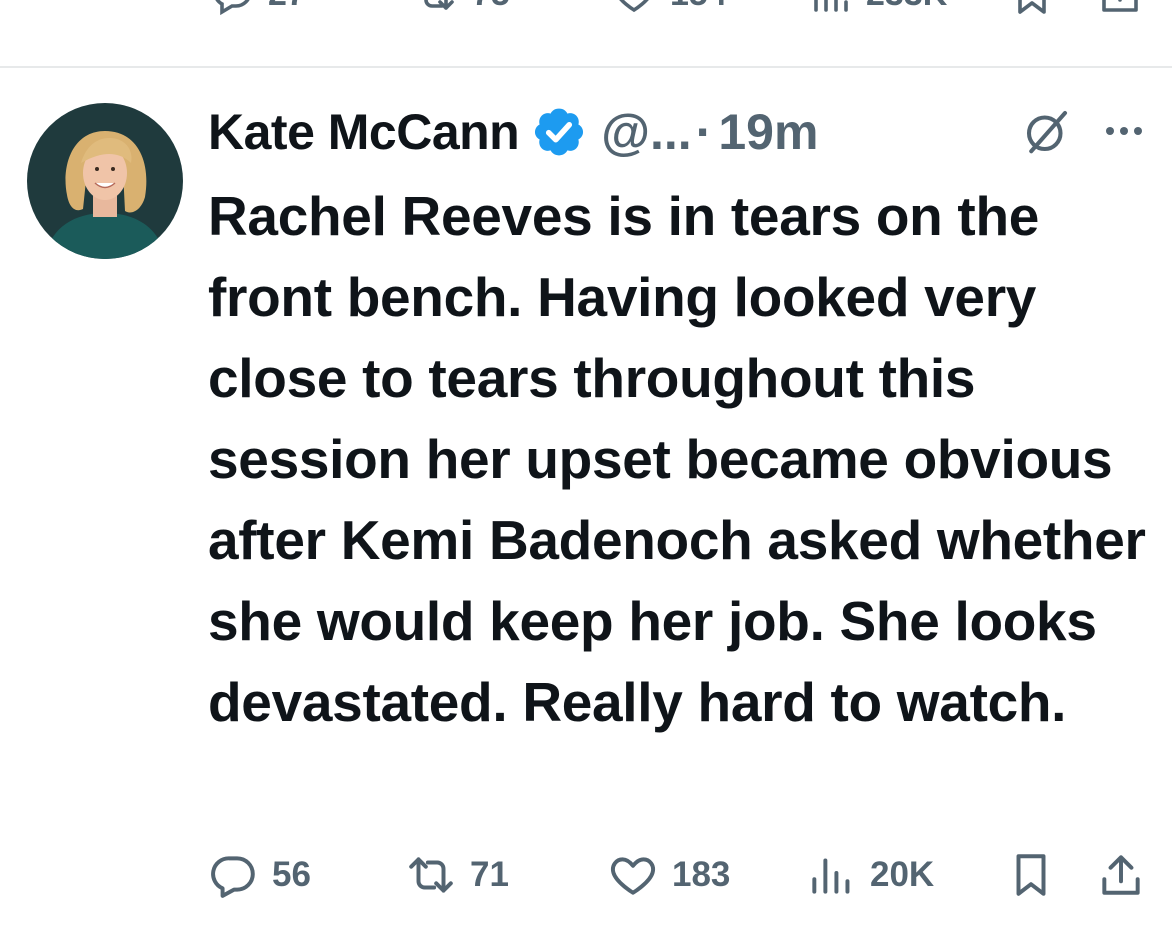  What do you see at coordinates (259, 875) in the screenshot?
I see `reply-button: 56` at bounding box center [259, 875].